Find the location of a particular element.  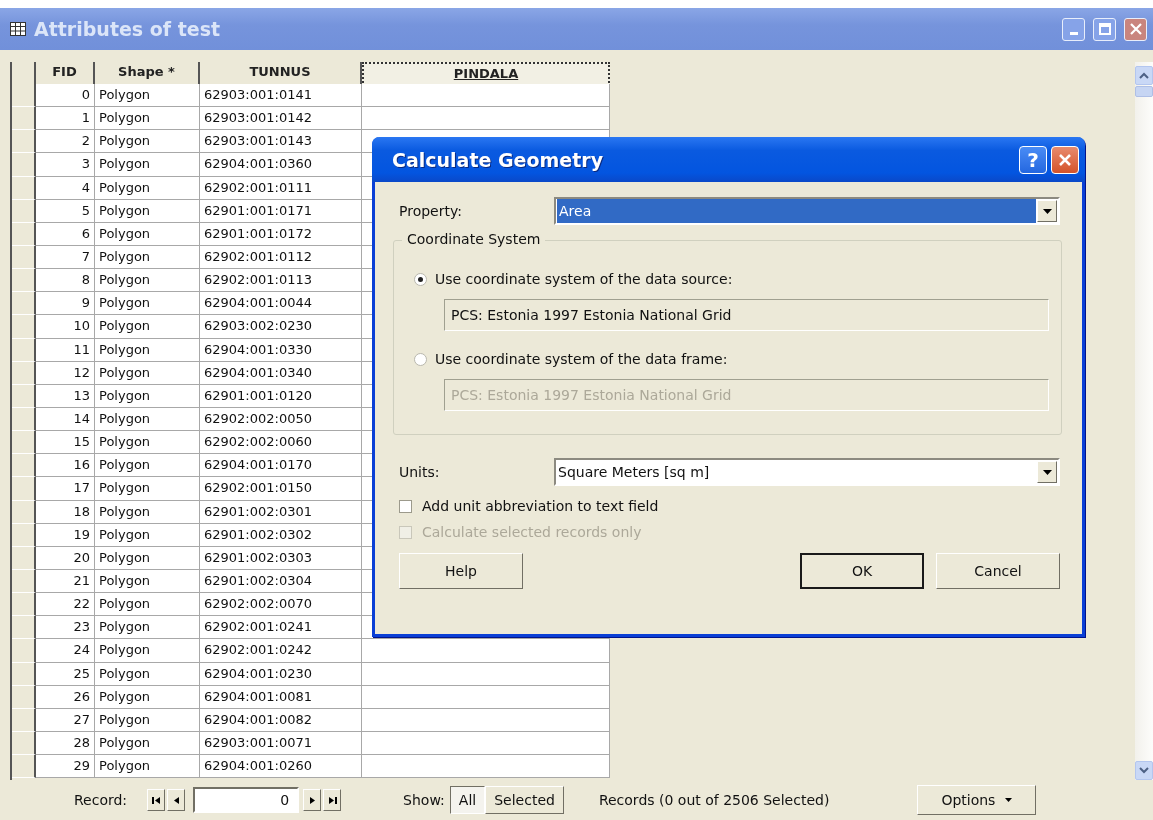

table-cell: 12 is located at coordinates (65, 373).